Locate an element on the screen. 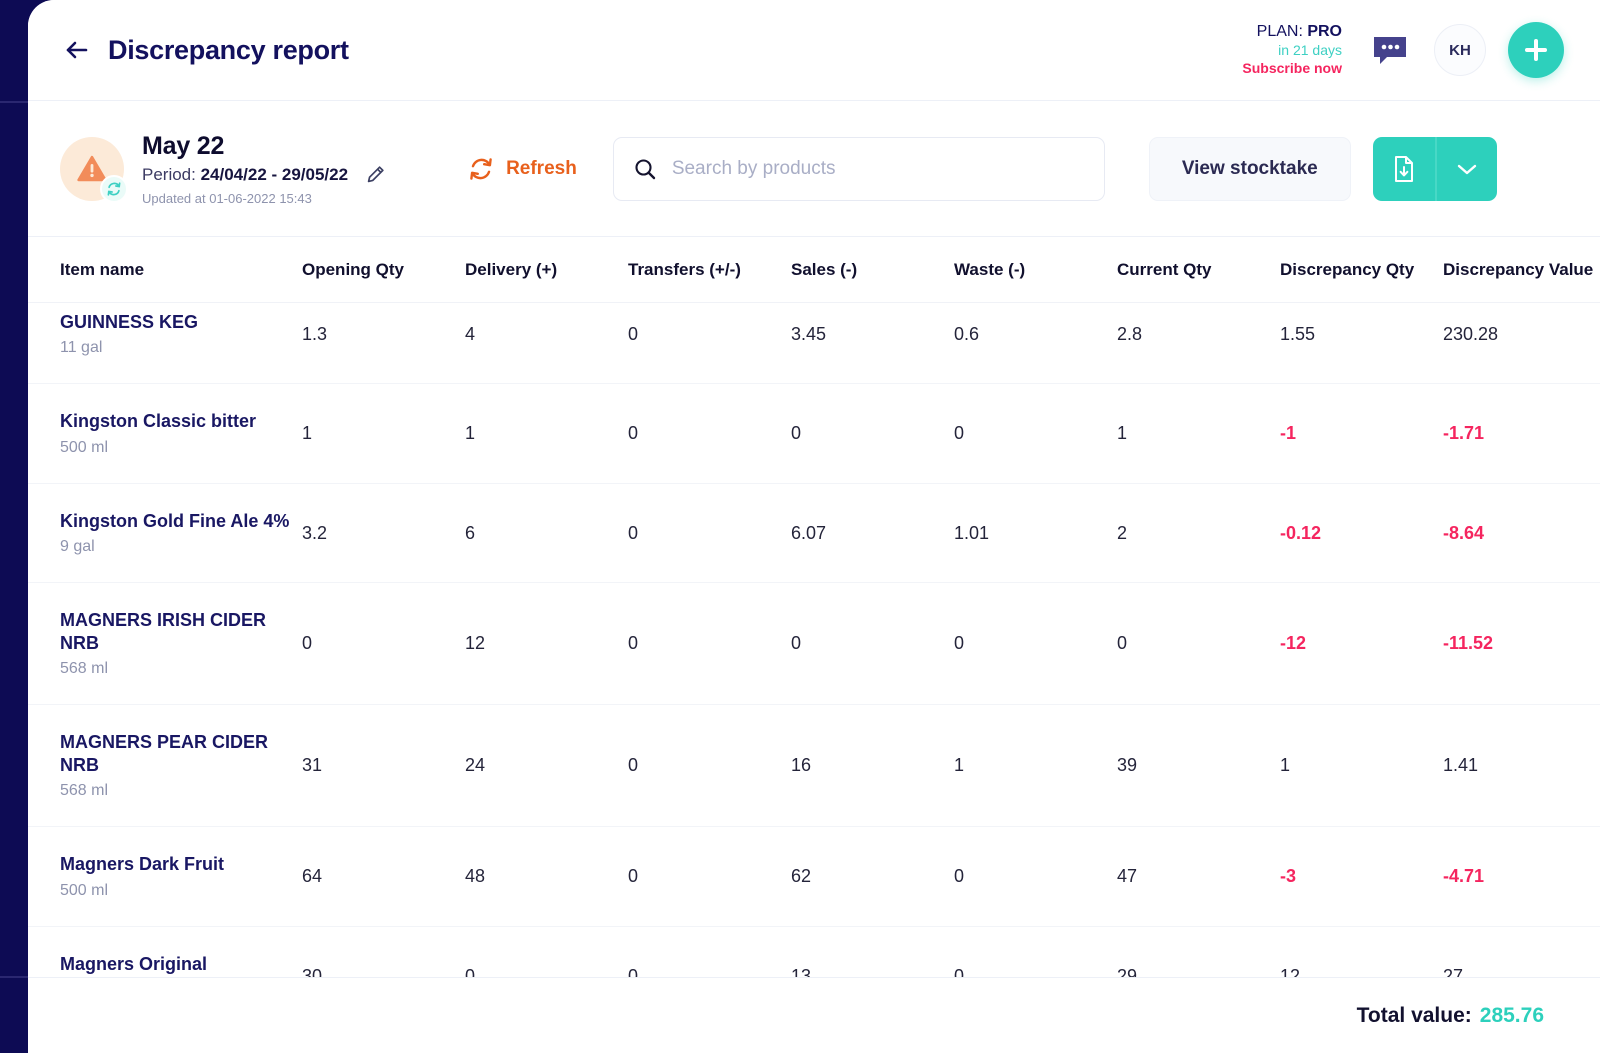  cell-sales: 16 is located at coordinates (872, 766).